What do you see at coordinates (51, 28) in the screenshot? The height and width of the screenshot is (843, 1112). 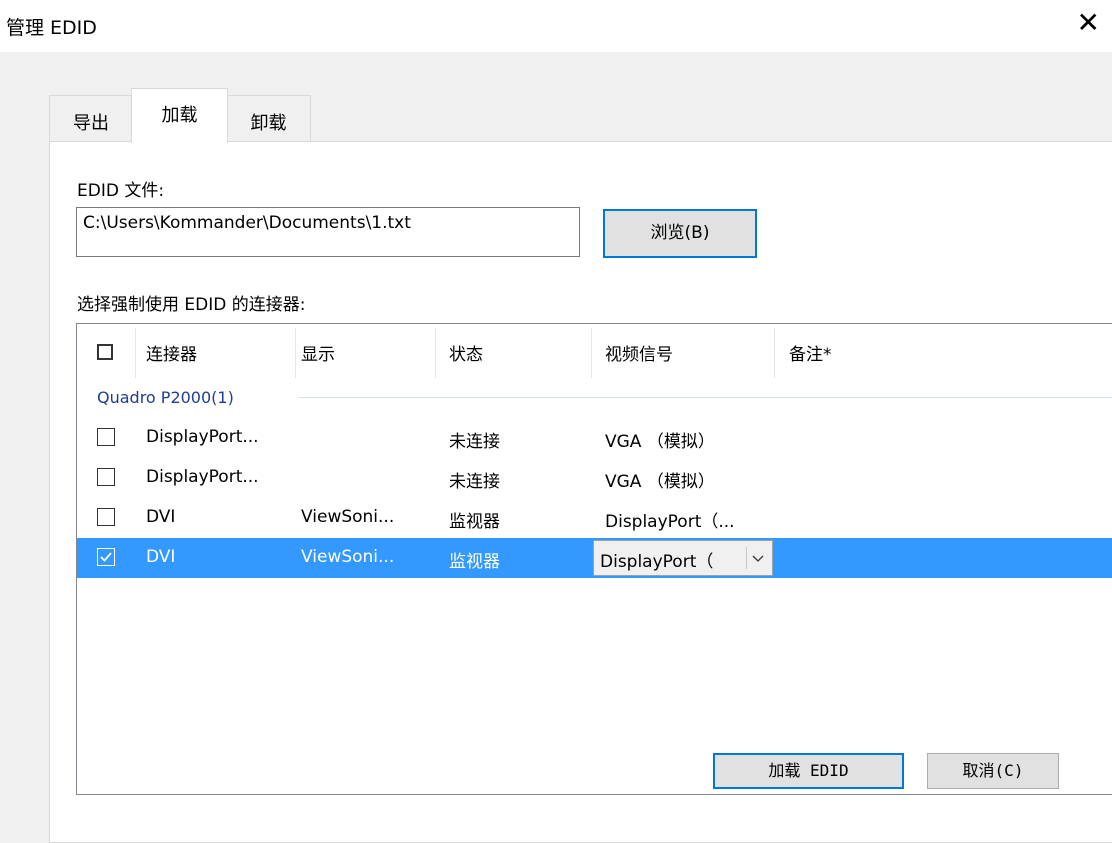 I see `window-title: 管理 EDID` at bounding box center [51, 28].